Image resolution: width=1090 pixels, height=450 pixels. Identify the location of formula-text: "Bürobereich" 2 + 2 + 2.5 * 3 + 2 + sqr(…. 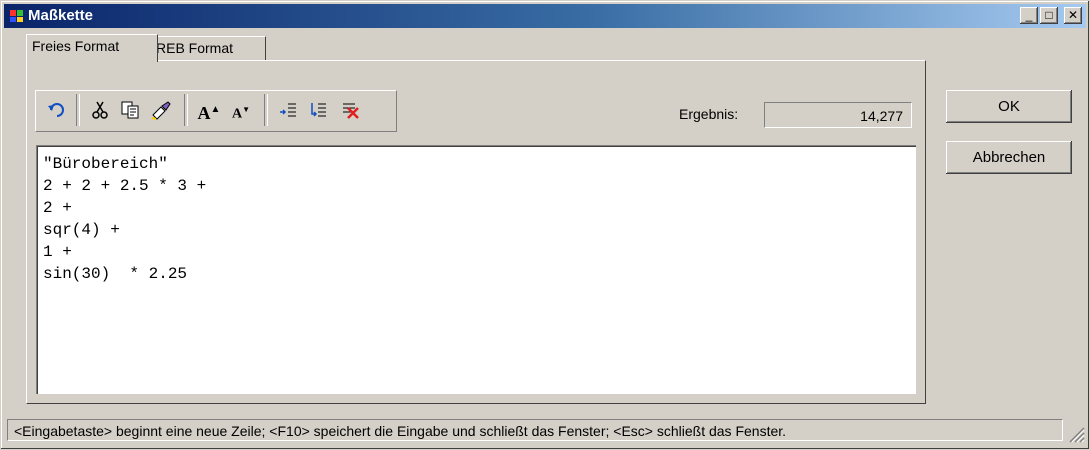
(124, 219).